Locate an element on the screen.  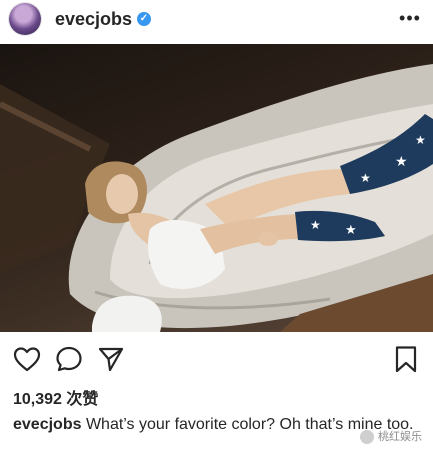
more-options-icon: ••• is located at coordinates (410, 18).